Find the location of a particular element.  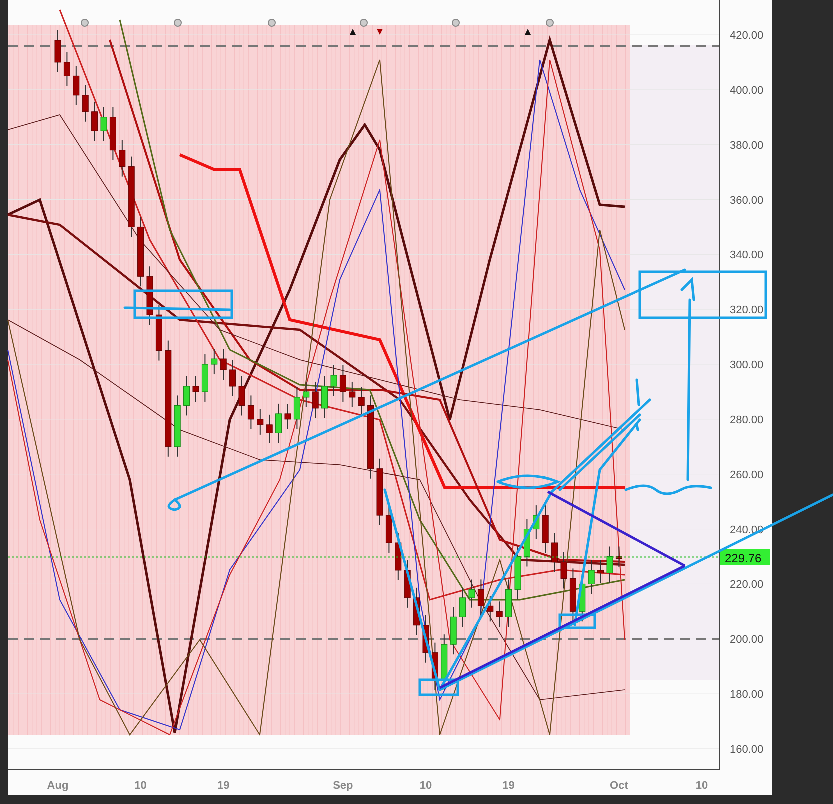

x-axis-label: Sep is located at coordinates (343, 786).